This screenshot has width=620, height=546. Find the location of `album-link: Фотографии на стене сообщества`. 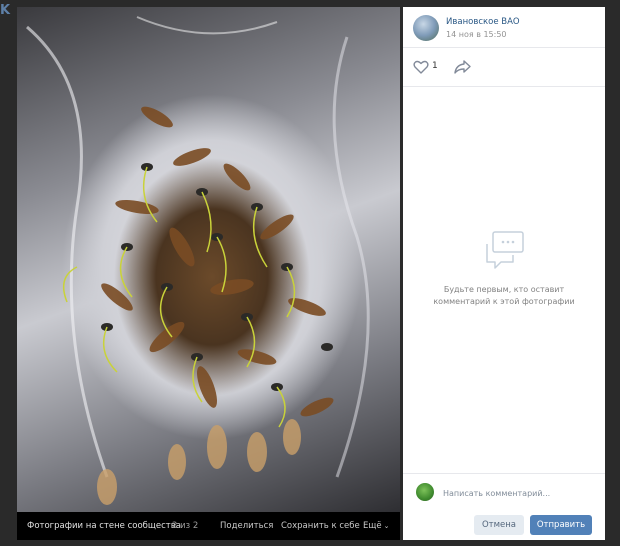

album-link: Фотографии на стене сообщества is located at coordinates (104, 526).